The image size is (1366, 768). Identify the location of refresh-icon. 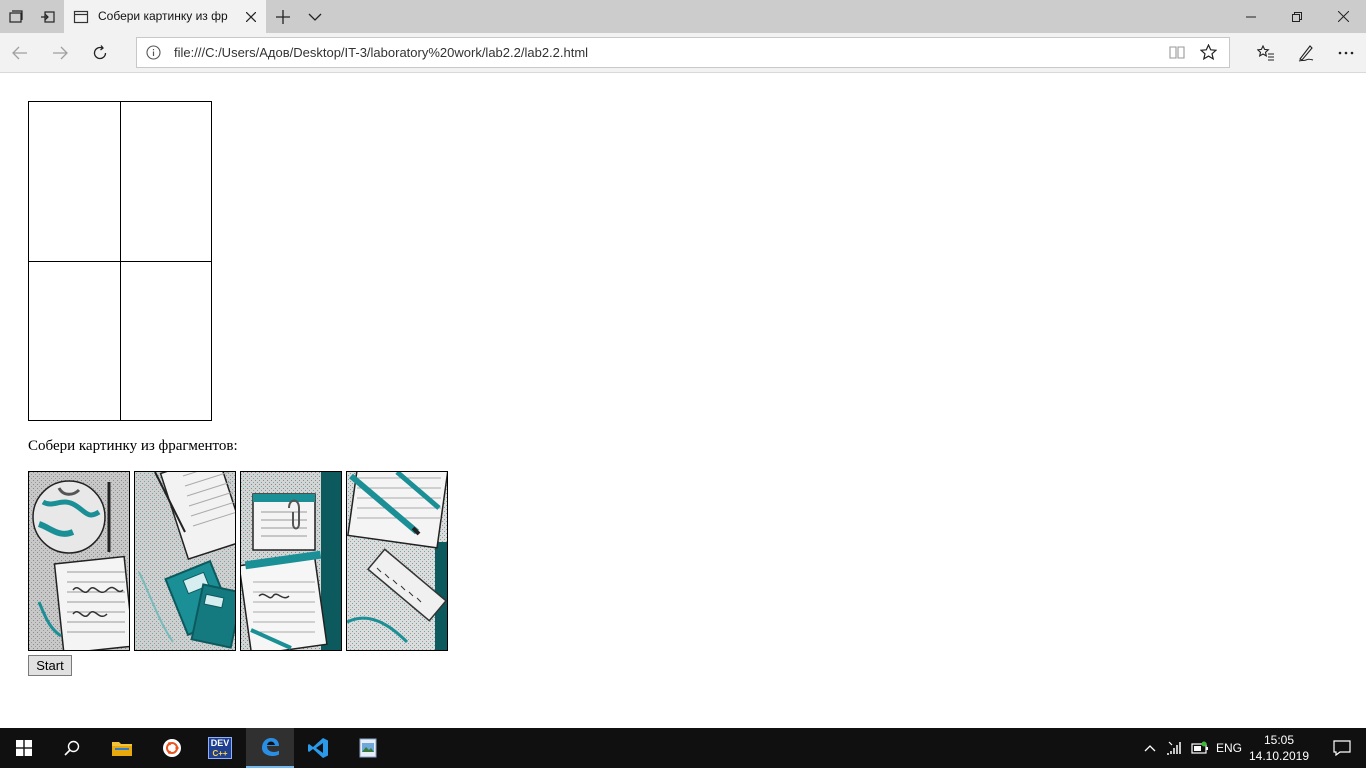
(100, 52).